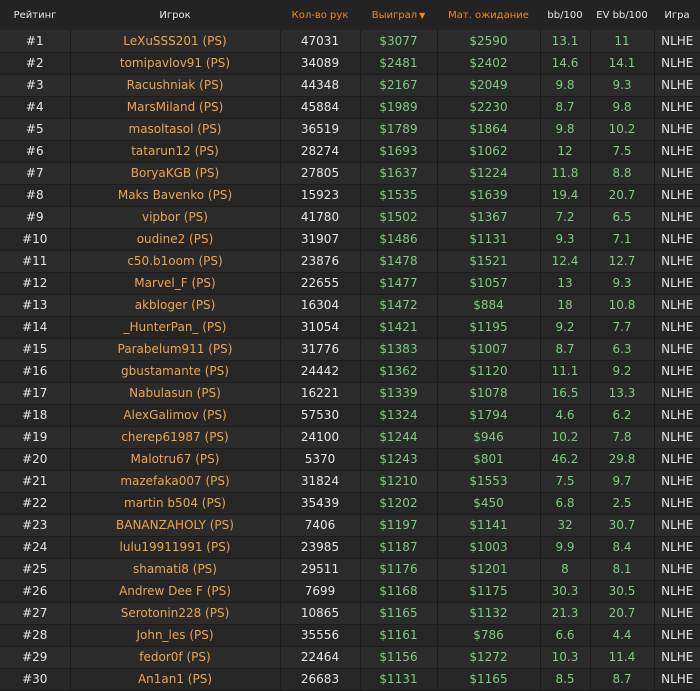 This screenshot has height=691, width=700. I want to click on cell-ev: $1272, so click(489, 657).